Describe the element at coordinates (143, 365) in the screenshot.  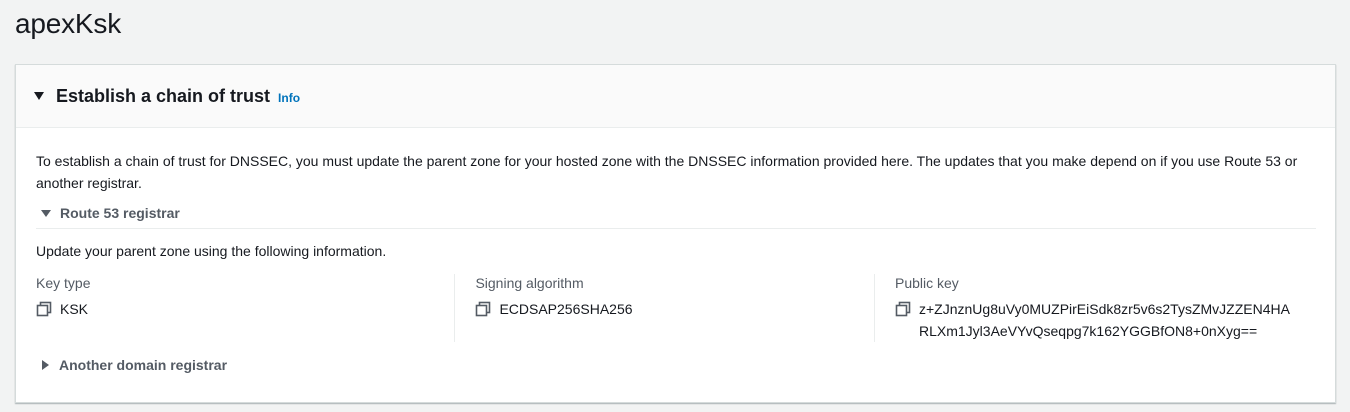
I see `another-registrar-label: Another domain registrar` at that location.